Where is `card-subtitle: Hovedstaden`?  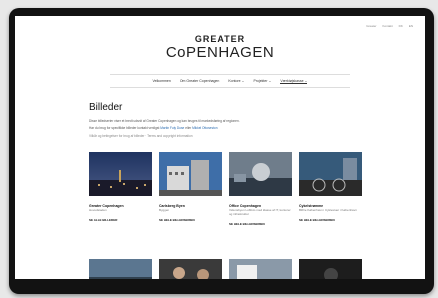 card-subtitle: Hovedstaden is located at coordinates (98, 210).